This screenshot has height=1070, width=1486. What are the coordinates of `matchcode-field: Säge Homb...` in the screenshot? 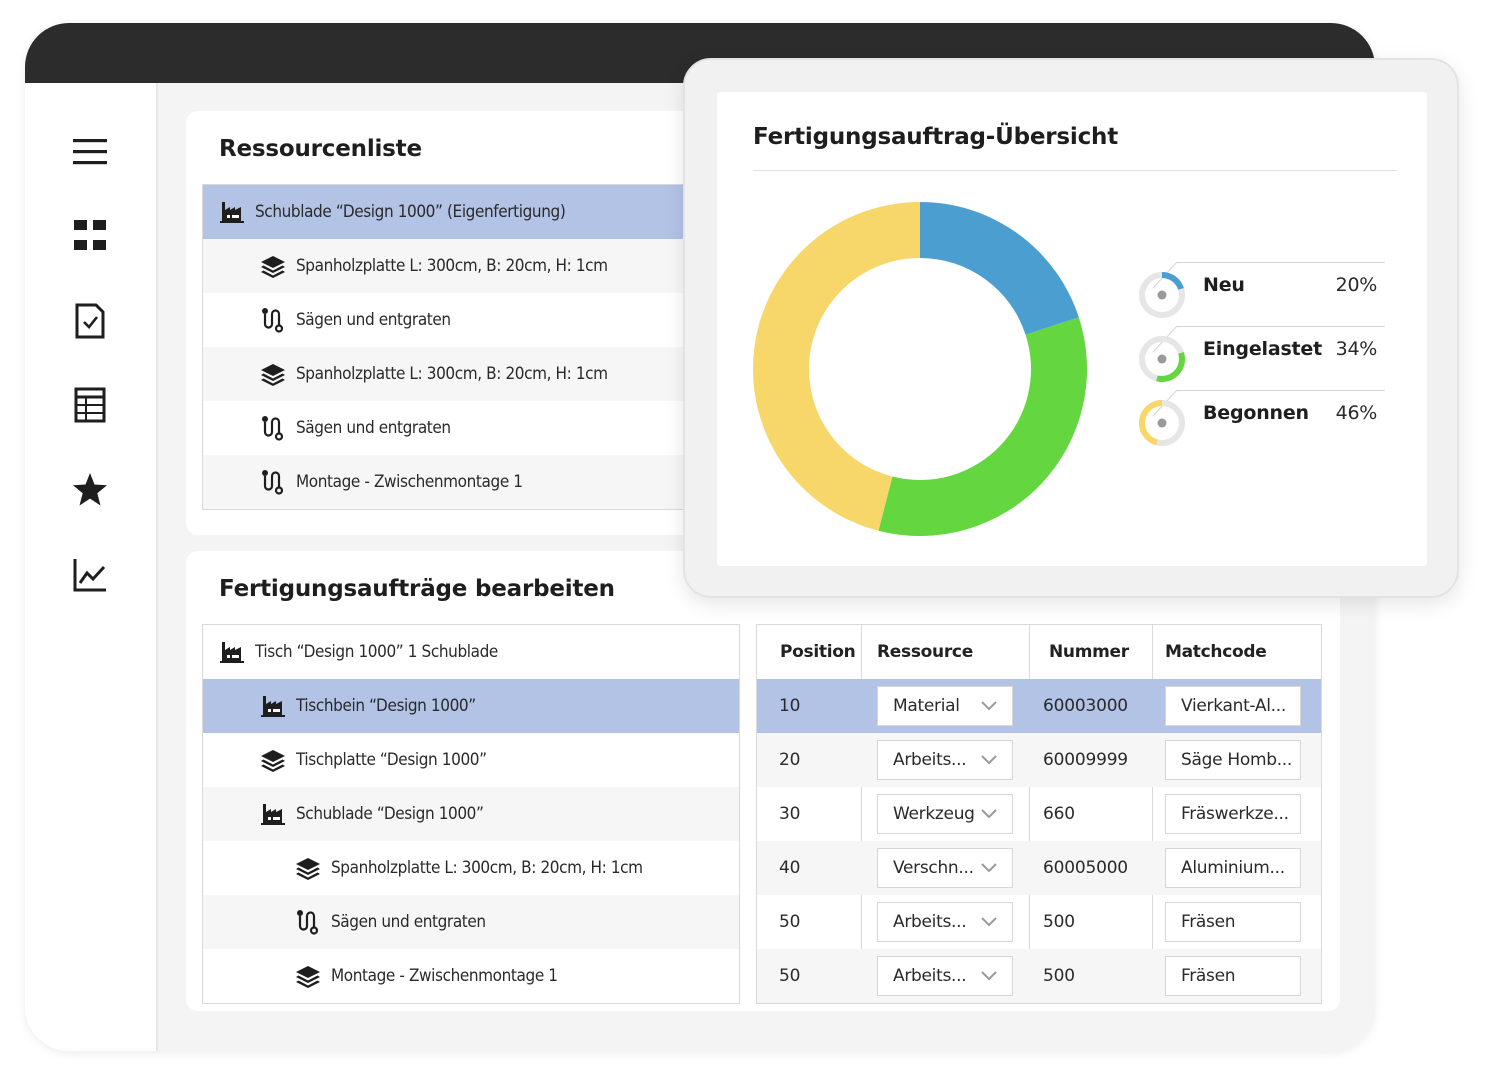 It's located at (1233, 760).